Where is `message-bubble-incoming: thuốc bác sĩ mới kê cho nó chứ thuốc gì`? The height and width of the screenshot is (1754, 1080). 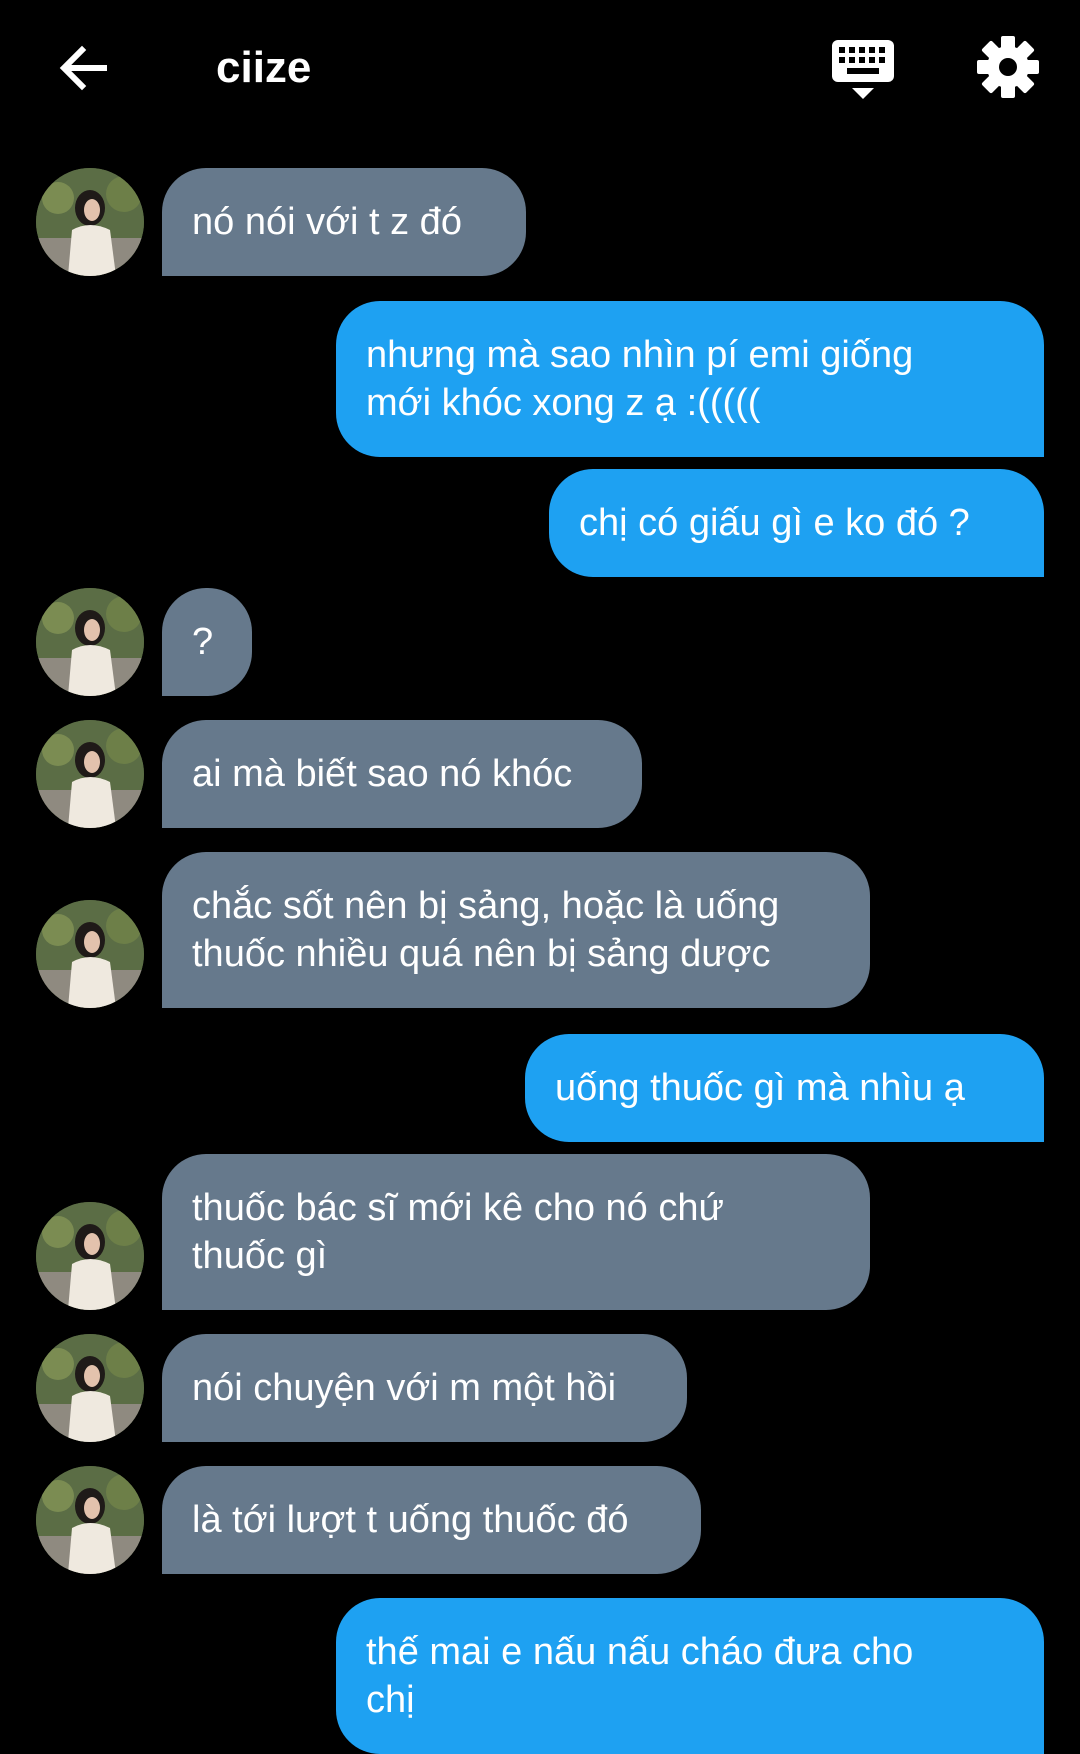 message-bubble-incoming: thuốc bác sĩ mới kê cho nó chứ thuốc gì is located at coordinates (516, 1232).